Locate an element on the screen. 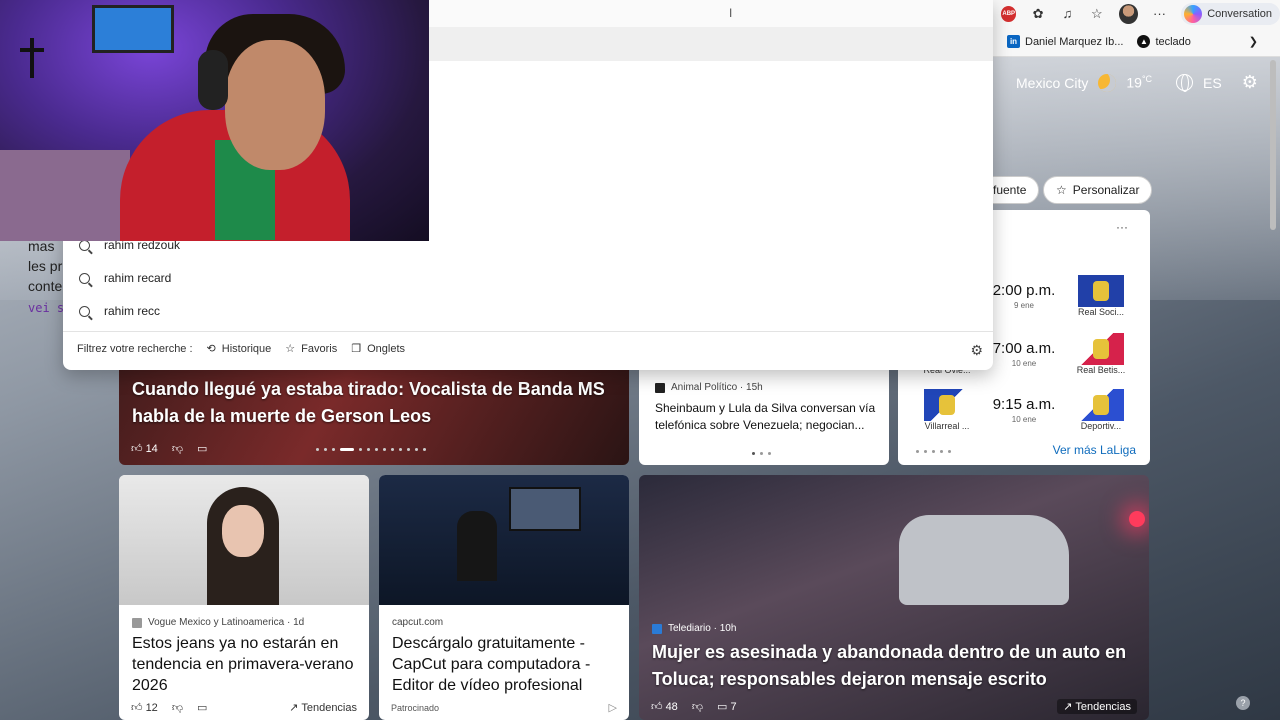  source-label: Animal Político · 15h is located at coordinates (717, 387).